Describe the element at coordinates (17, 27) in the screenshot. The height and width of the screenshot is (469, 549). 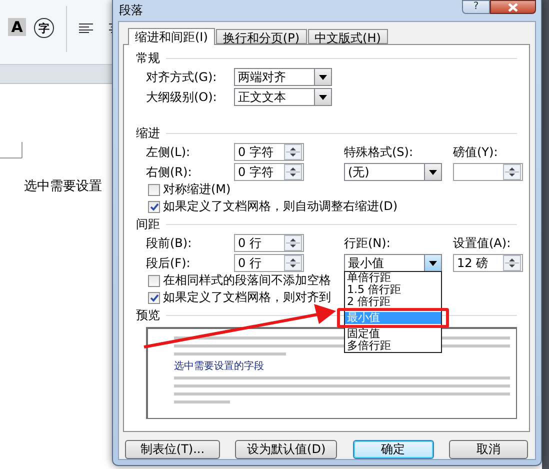
I see `ribbon-button: A` at that location.